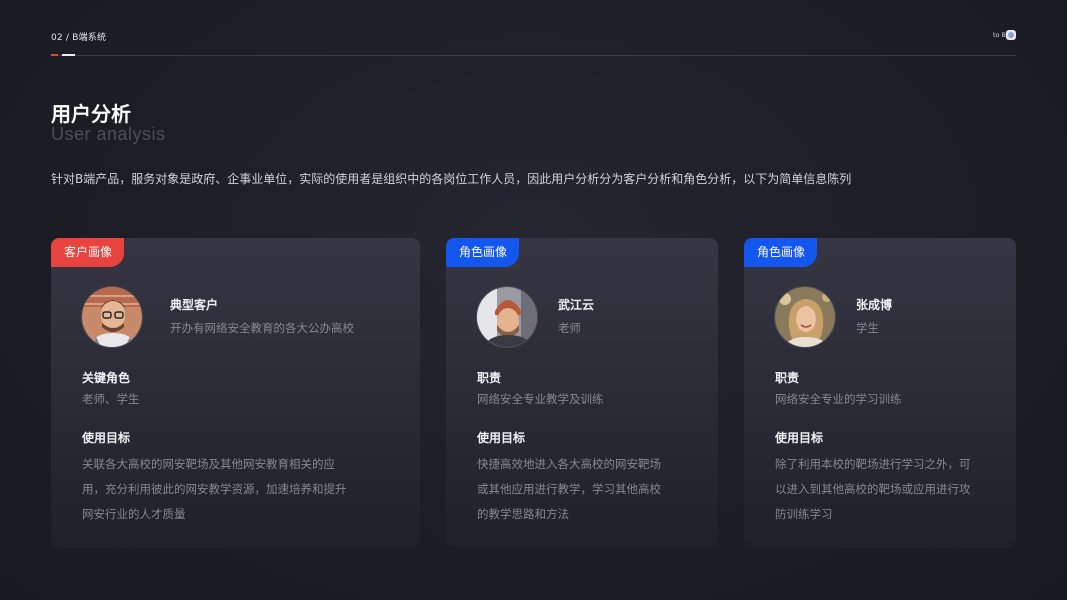  I want to click on goal-line: 或其他应用进行教学，学习其他高校, so click(569, 489).